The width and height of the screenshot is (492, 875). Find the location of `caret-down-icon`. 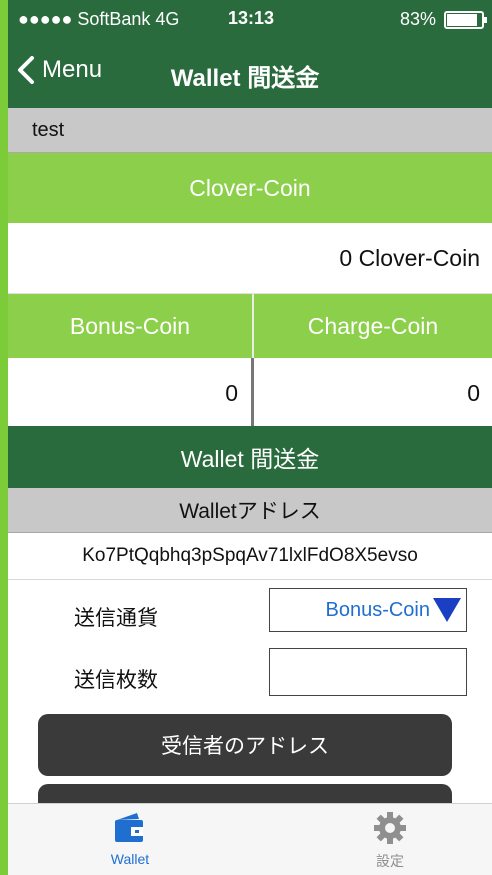

caret-down-icon is located at coordinates (447, 610).